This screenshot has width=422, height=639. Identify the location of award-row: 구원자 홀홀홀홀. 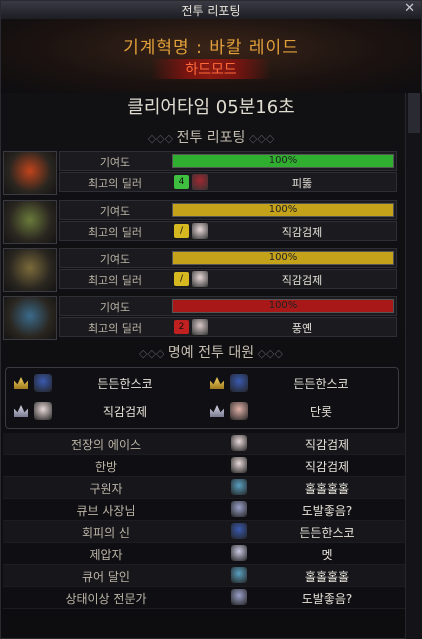
(204, 488).